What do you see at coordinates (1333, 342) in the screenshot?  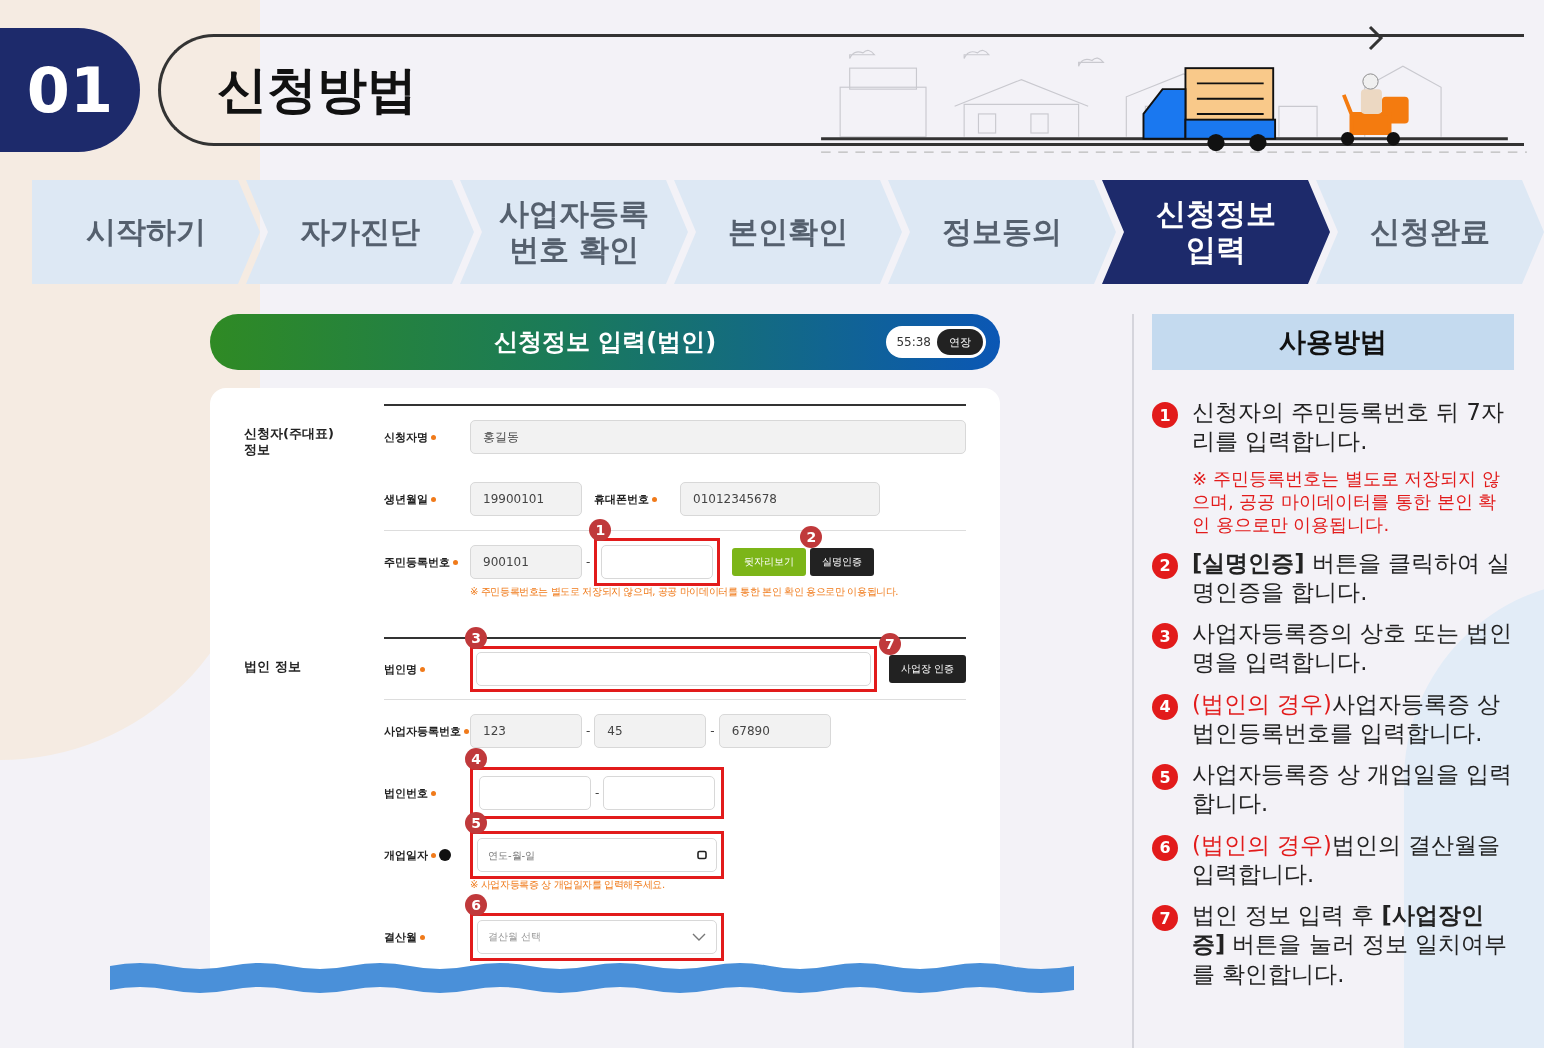 I see `guide-title: 사용방법` at bounding box center [1333, 342].